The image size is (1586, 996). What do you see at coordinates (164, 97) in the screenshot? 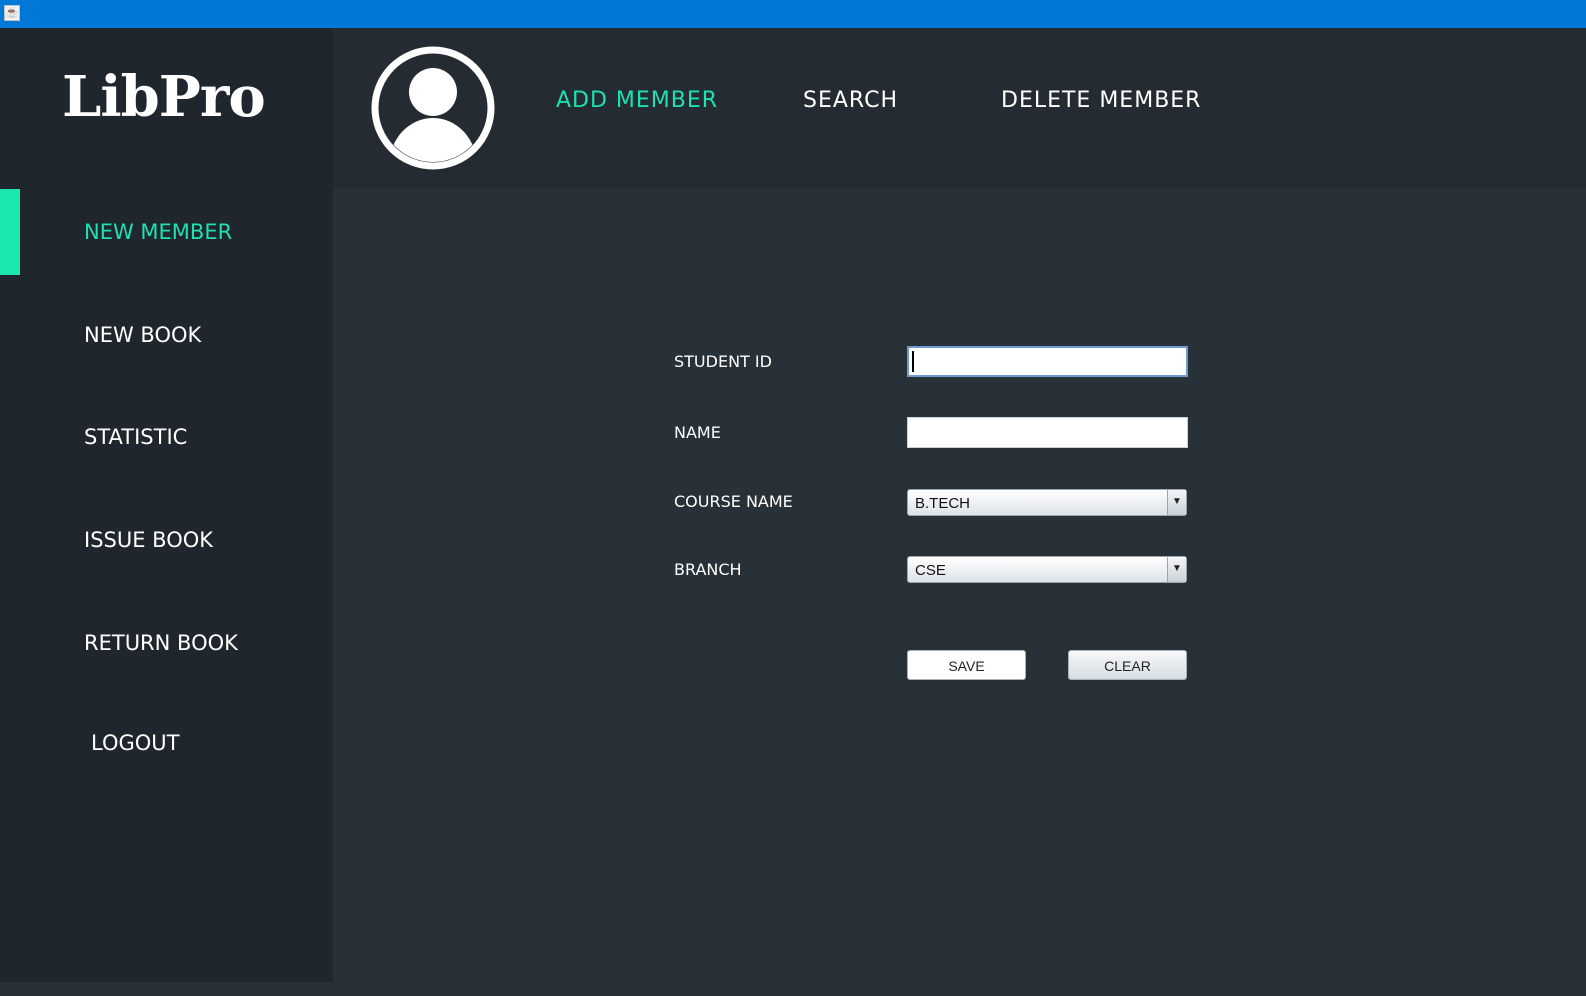
I see `app-logo: LibPro` at bounding box center [164, 97].